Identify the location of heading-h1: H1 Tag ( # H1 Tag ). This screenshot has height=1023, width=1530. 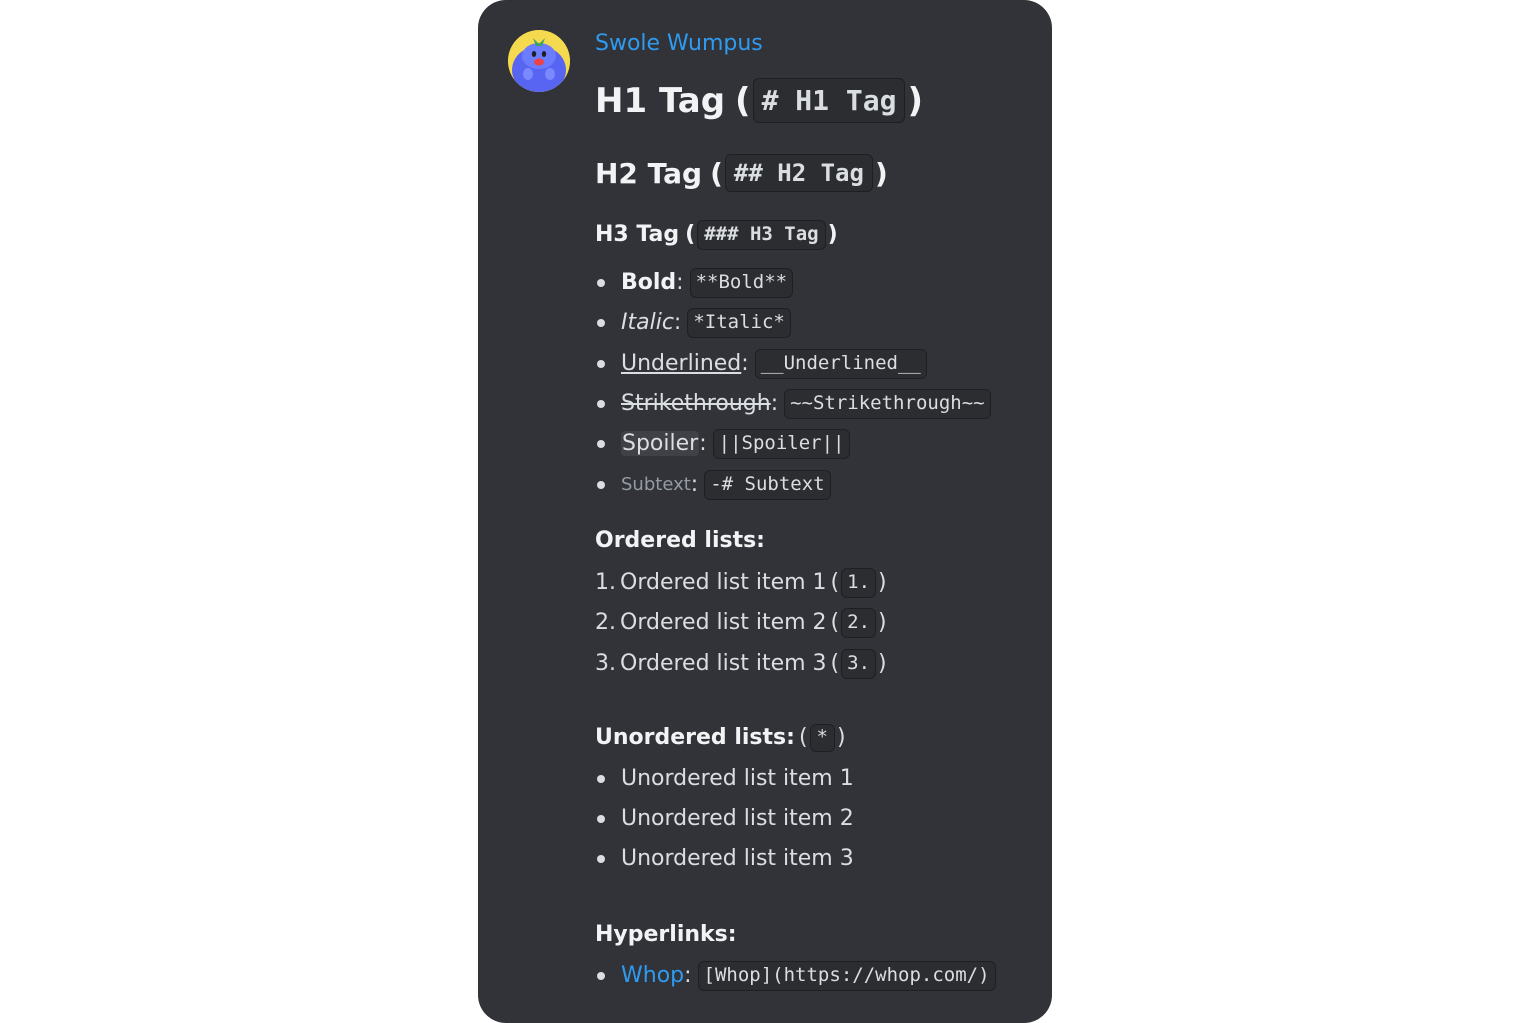
(759, 100).